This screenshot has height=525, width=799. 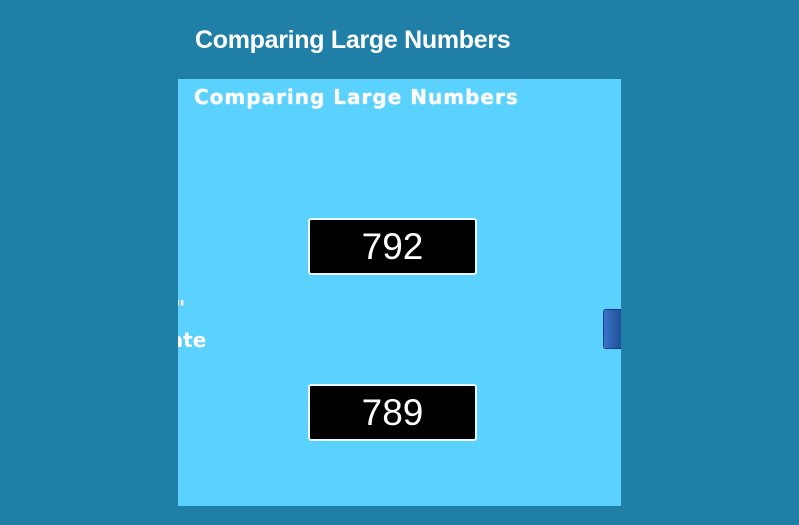 I want to click on bottom-number-box: 789, so click(x=392, y=412).